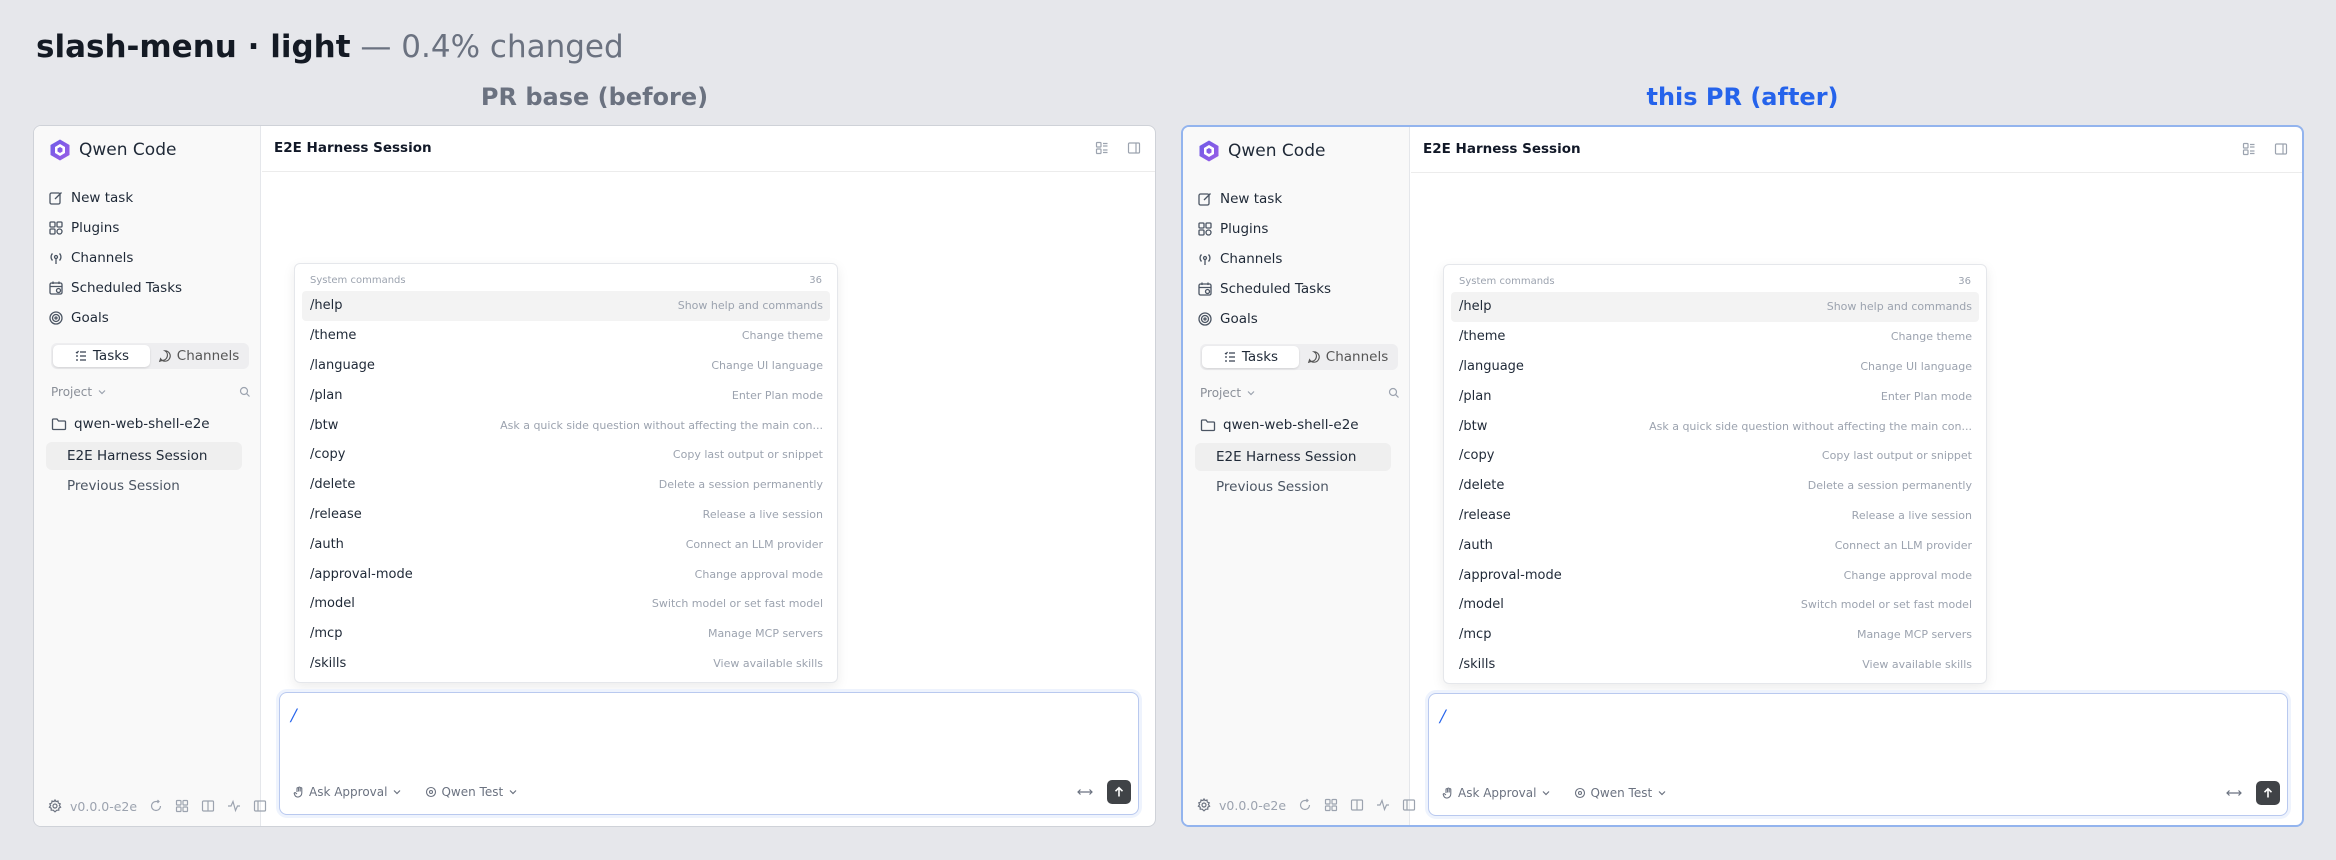 The height and width of the screenshot is (860, 2336). I want to click on model-icon, so click(431, 792).